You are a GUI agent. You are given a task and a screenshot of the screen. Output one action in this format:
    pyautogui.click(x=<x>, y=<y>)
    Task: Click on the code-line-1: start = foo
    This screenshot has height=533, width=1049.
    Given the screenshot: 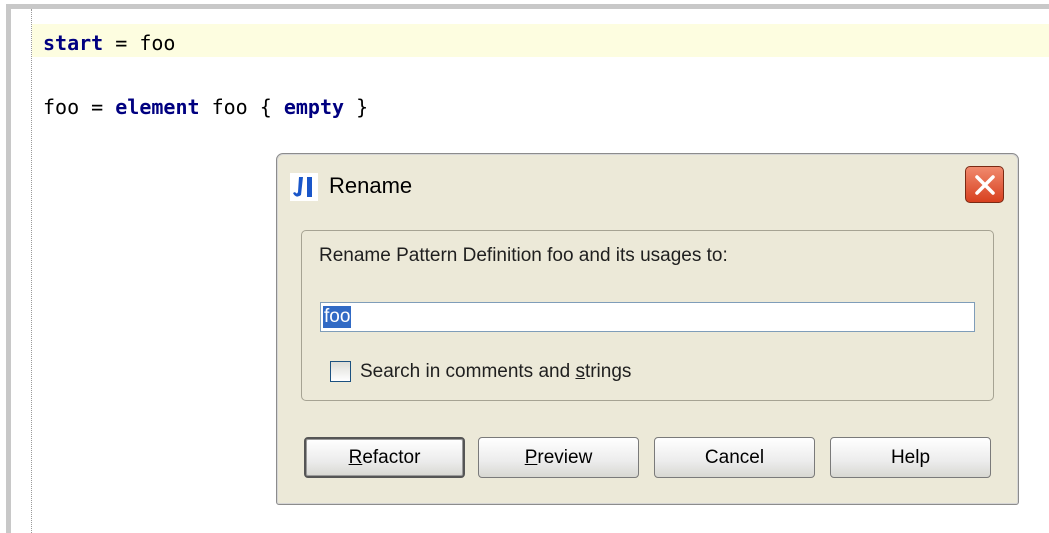 What is the action you would take?
    pyautogui.click(x=109, y=43)
    